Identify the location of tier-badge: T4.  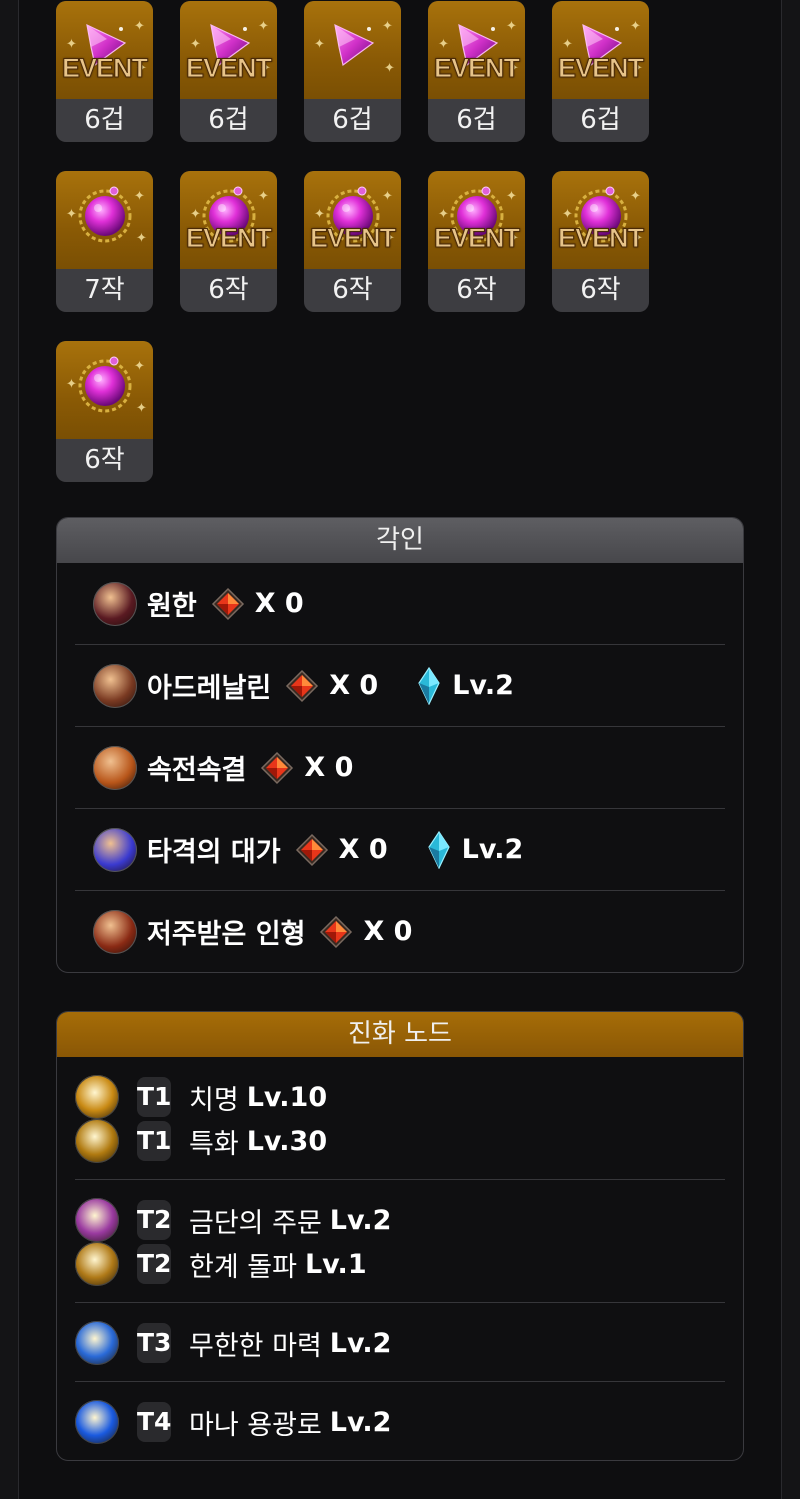
(154, 1422).